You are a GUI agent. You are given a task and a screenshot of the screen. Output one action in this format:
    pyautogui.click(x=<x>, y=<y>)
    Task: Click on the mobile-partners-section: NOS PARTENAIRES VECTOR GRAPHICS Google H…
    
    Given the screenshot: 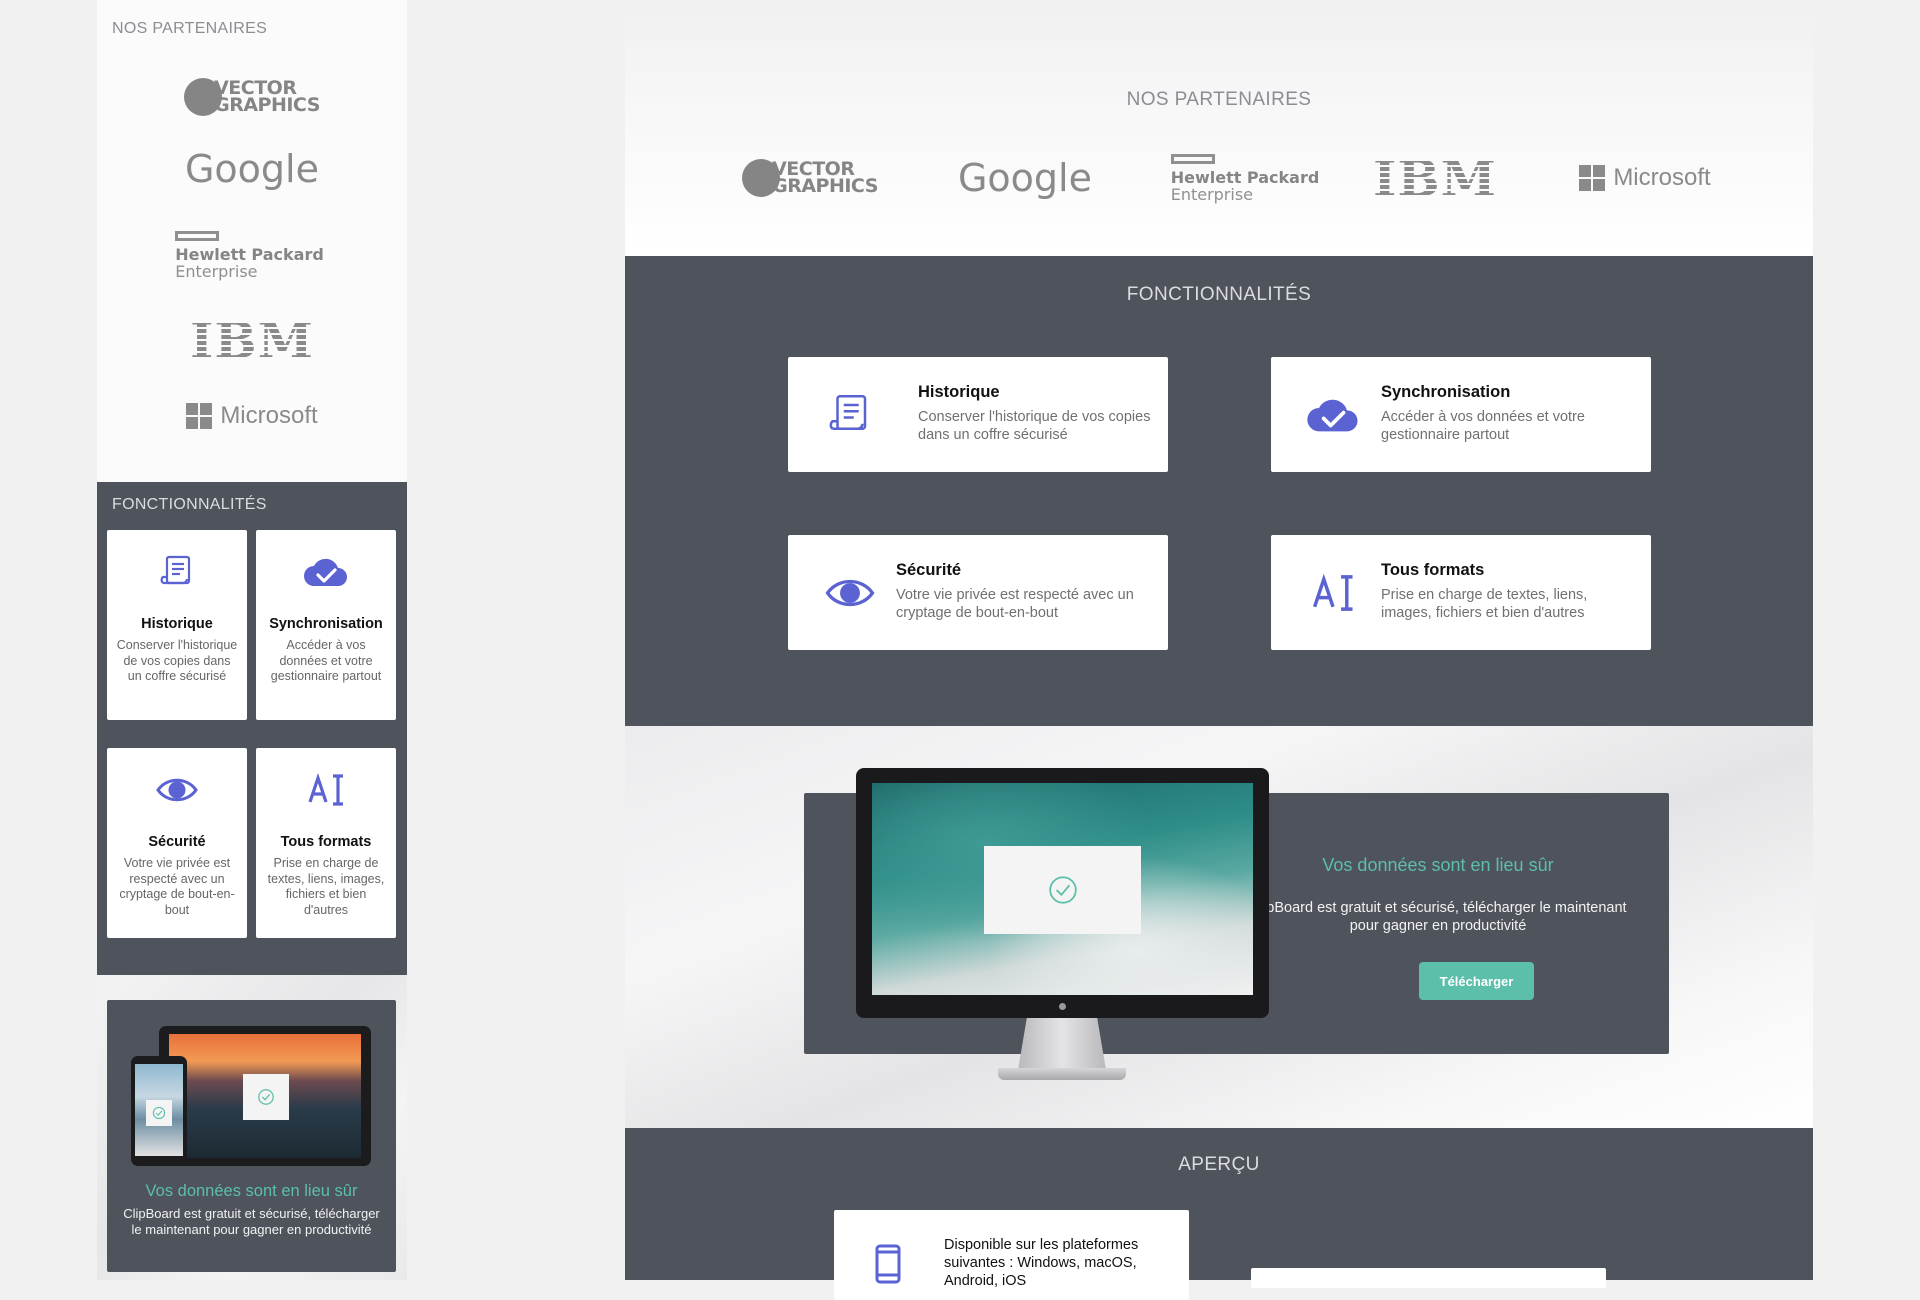 What is the action you would take?
    pyautogui.click(x=252, y=241)
    